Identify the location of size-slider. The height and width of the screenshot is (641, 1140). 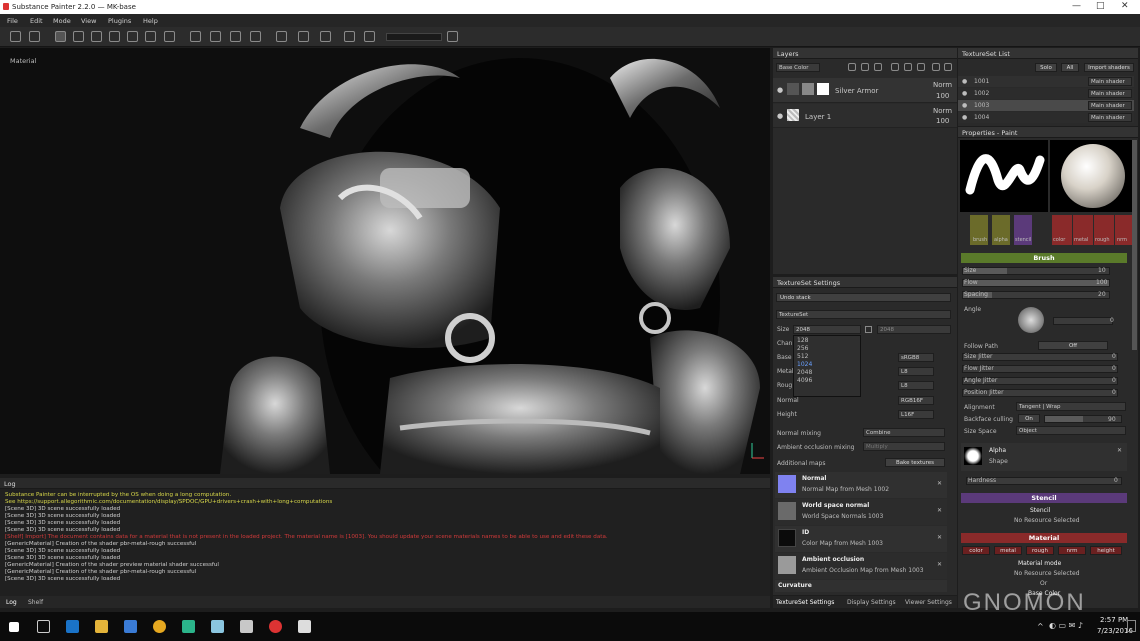
(1036, 271).